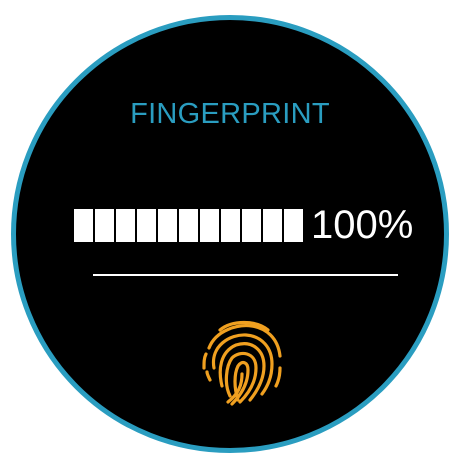 The width and height of the screenshot is (465, 471). I want to click on divider, so click(245, 275).